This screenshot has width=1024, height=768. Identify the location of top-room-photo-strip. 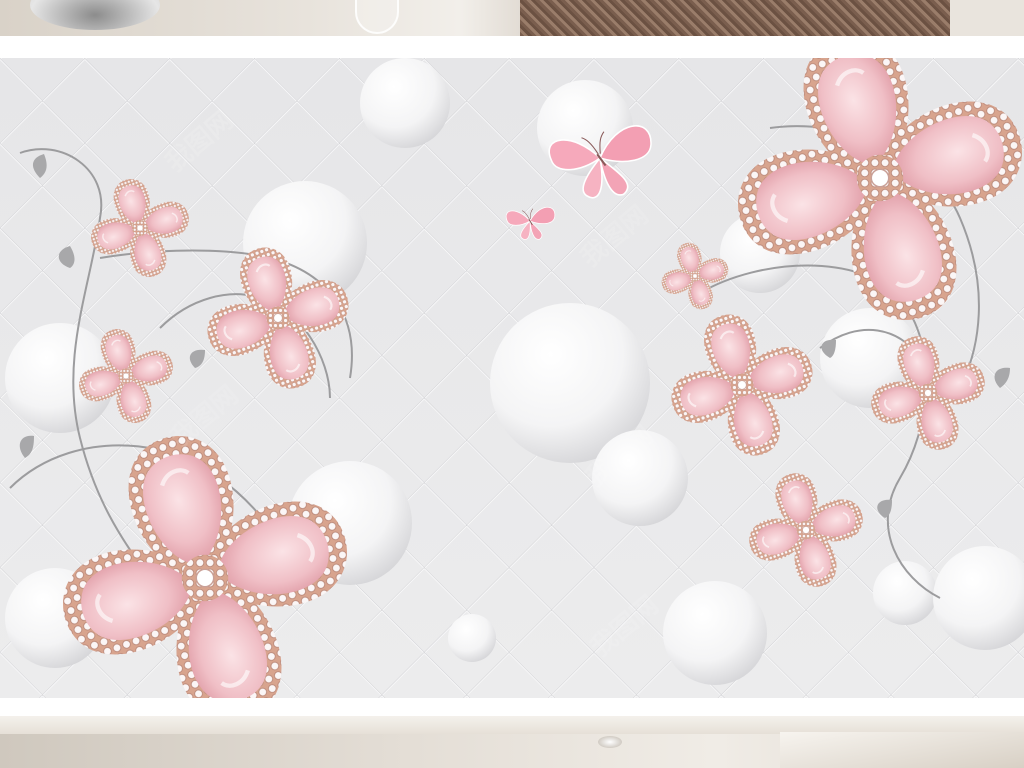
(512, 18).